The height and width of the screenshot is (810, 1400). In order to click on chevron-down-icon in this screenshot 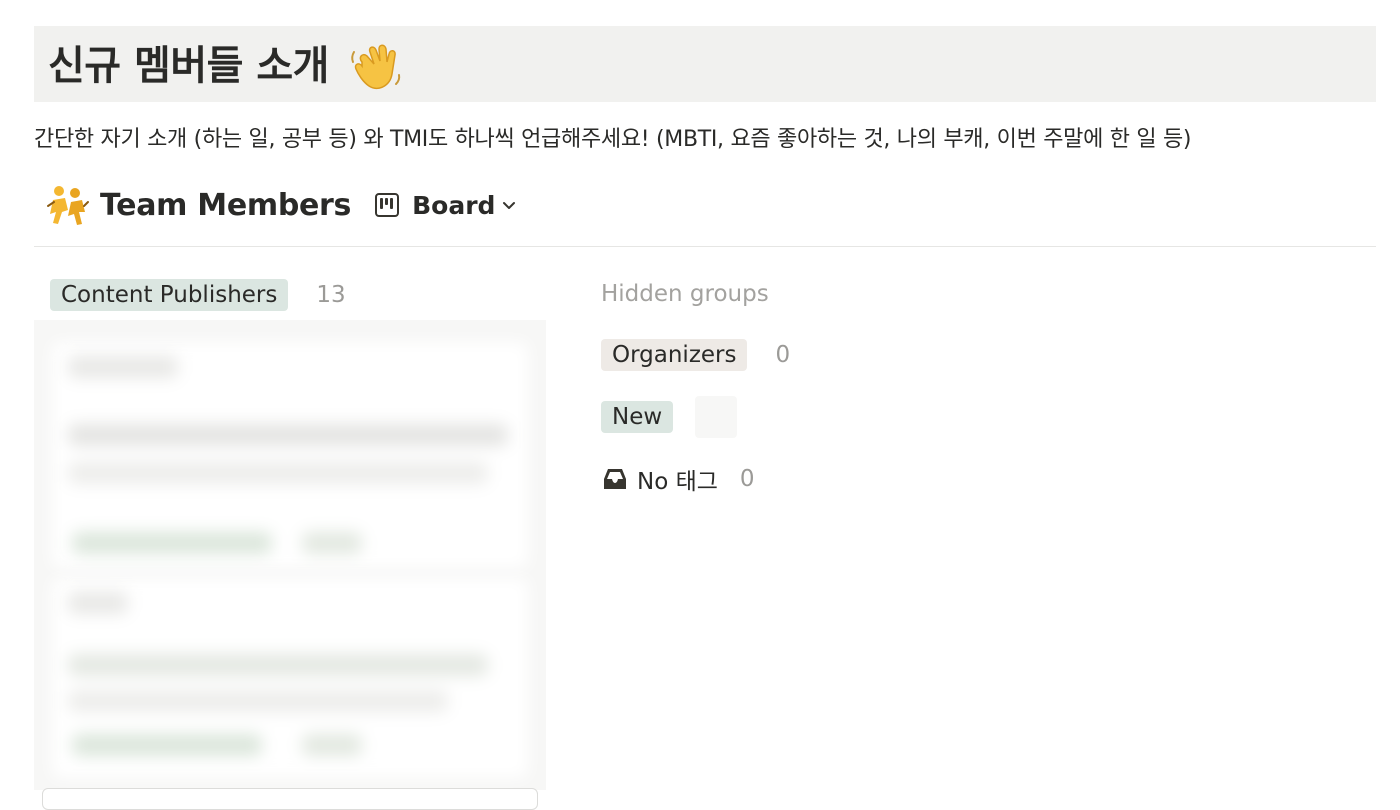, I will do `click(509, 205)`.